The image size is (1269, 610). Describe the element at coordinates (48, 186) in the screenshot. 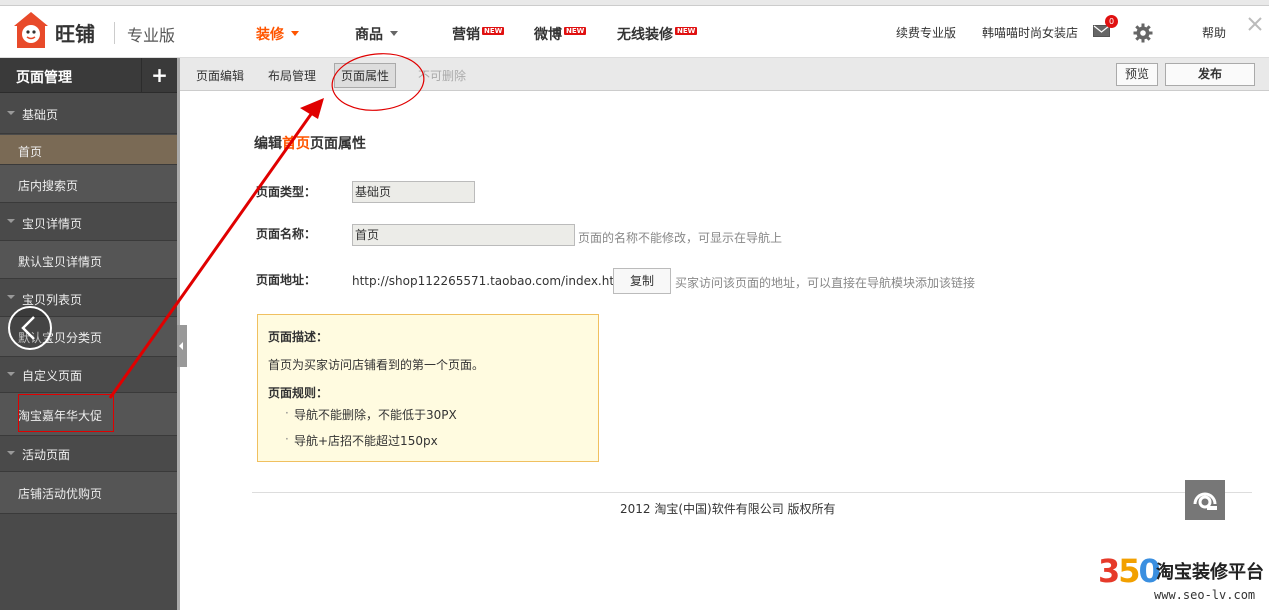

I see `sidebar-item-label: 店内搜索页` at that location.